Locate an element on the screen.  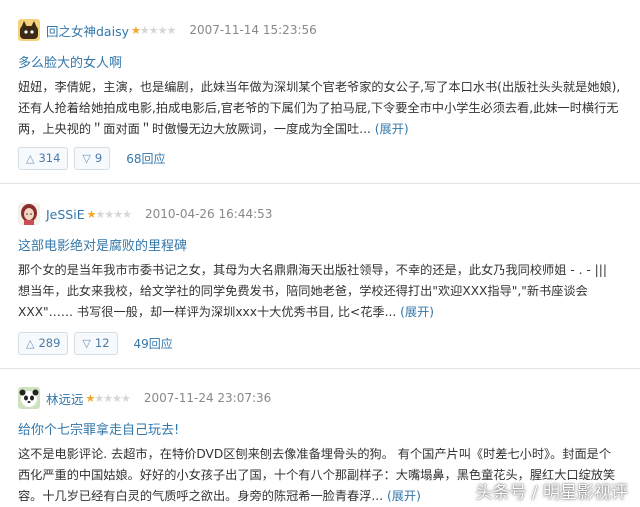
review-1-header: 回之女神daisy ★★★★★ 2007-11-14 15:23:56 is located at coordinates (167, 30).